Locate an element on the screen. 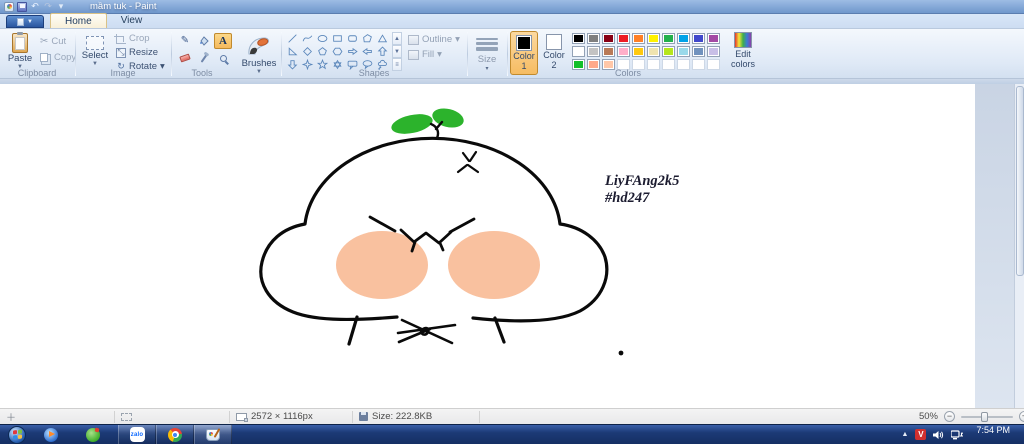 The width and height of the screenshot is (1024, 444). shapes-scroll-down-icon: ▼ is located at coordinates (397, 51).